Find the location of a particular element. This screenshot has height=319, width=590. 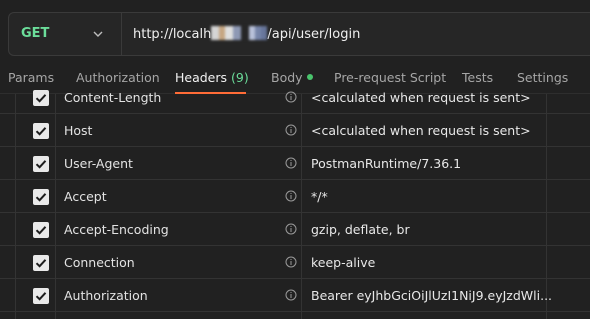

header-key: Connection is located at coordinates (99, 262).